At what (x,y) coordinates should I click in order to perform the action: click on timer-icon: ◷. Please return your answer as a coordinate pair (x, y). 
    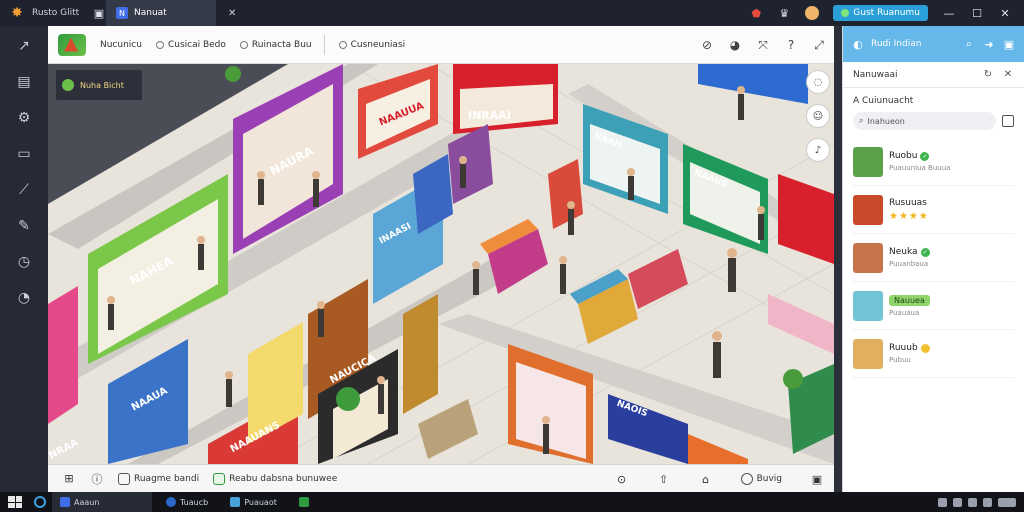
    Looking at the image, I should click on (24, 262).